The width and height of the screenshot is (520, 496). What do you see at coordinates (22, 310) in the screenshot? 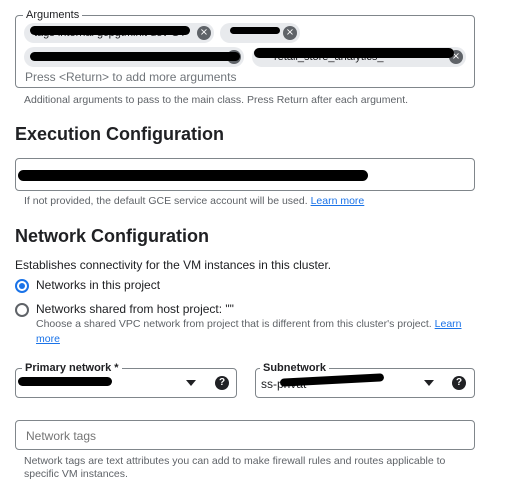
I see `radio-unselected-icon` at bounding box center [22, 310].